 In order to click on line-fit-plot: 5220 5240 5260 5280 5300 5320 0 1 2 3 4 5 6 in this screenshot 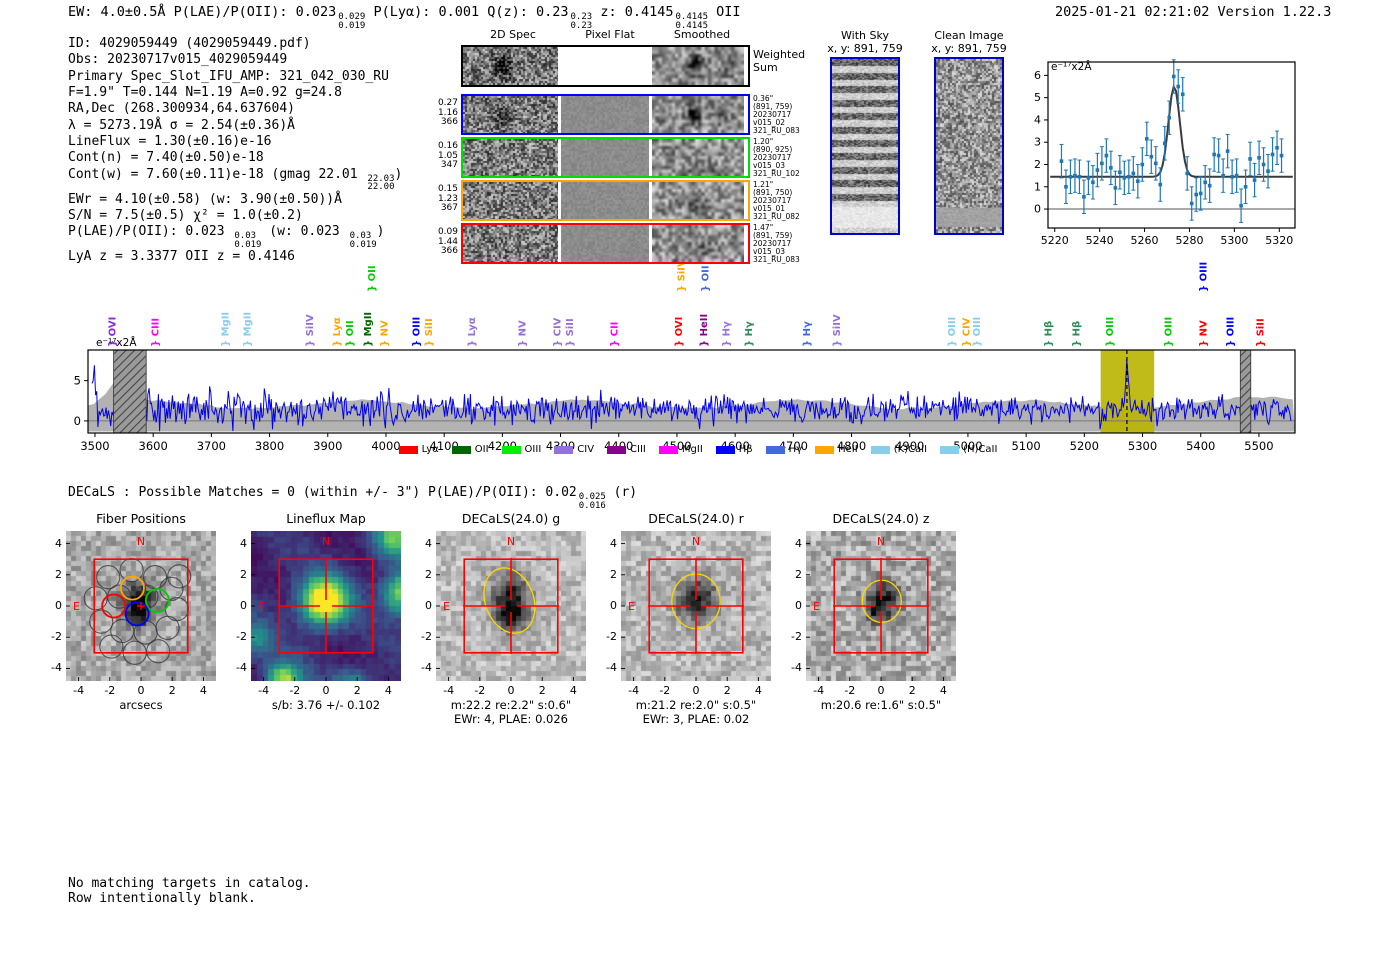, I will do `click(1165, 153)`.